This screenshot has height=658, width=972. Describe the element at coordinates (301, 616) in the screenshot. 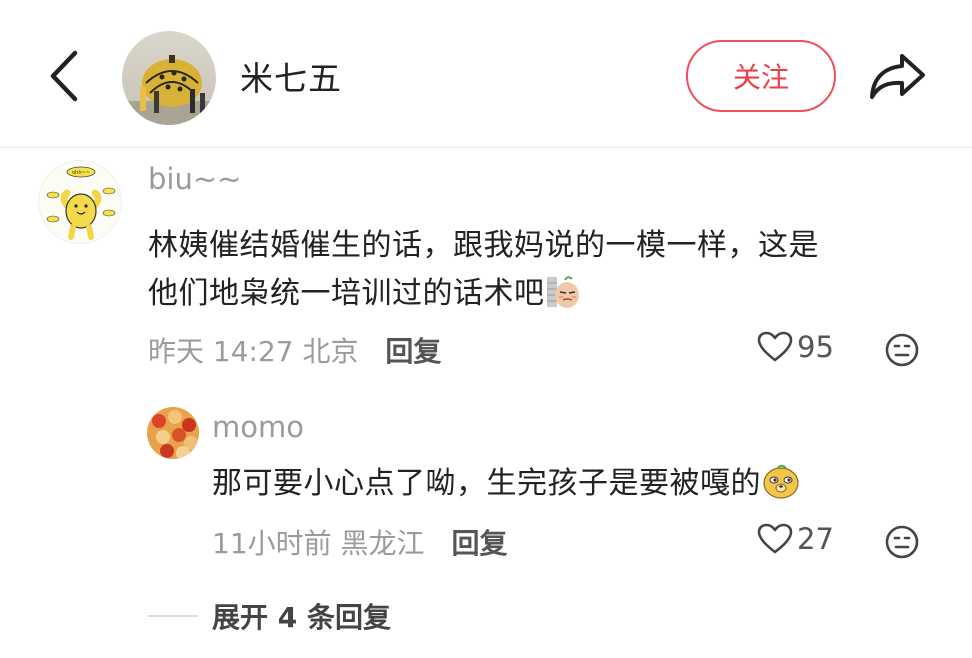

I see `expand-replies-label: 展开 4 条回复` at that location.